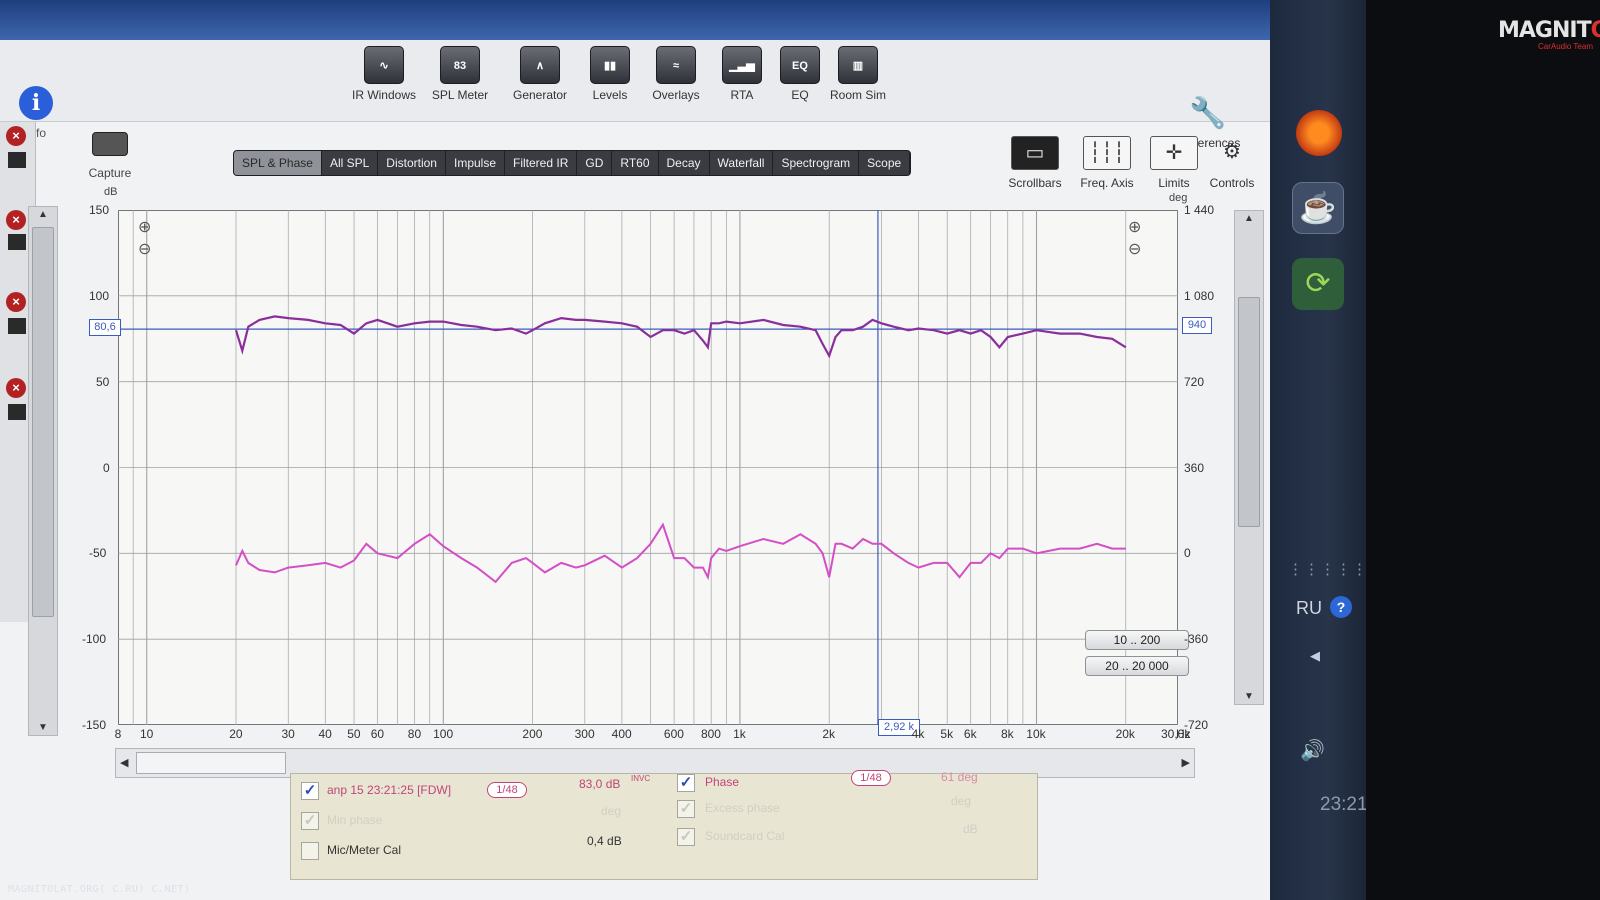 The width and height of the screenshot is (1600, 900). I want to click on scrollbars-button: ▭ Scrollbars, so click(1035, 163).